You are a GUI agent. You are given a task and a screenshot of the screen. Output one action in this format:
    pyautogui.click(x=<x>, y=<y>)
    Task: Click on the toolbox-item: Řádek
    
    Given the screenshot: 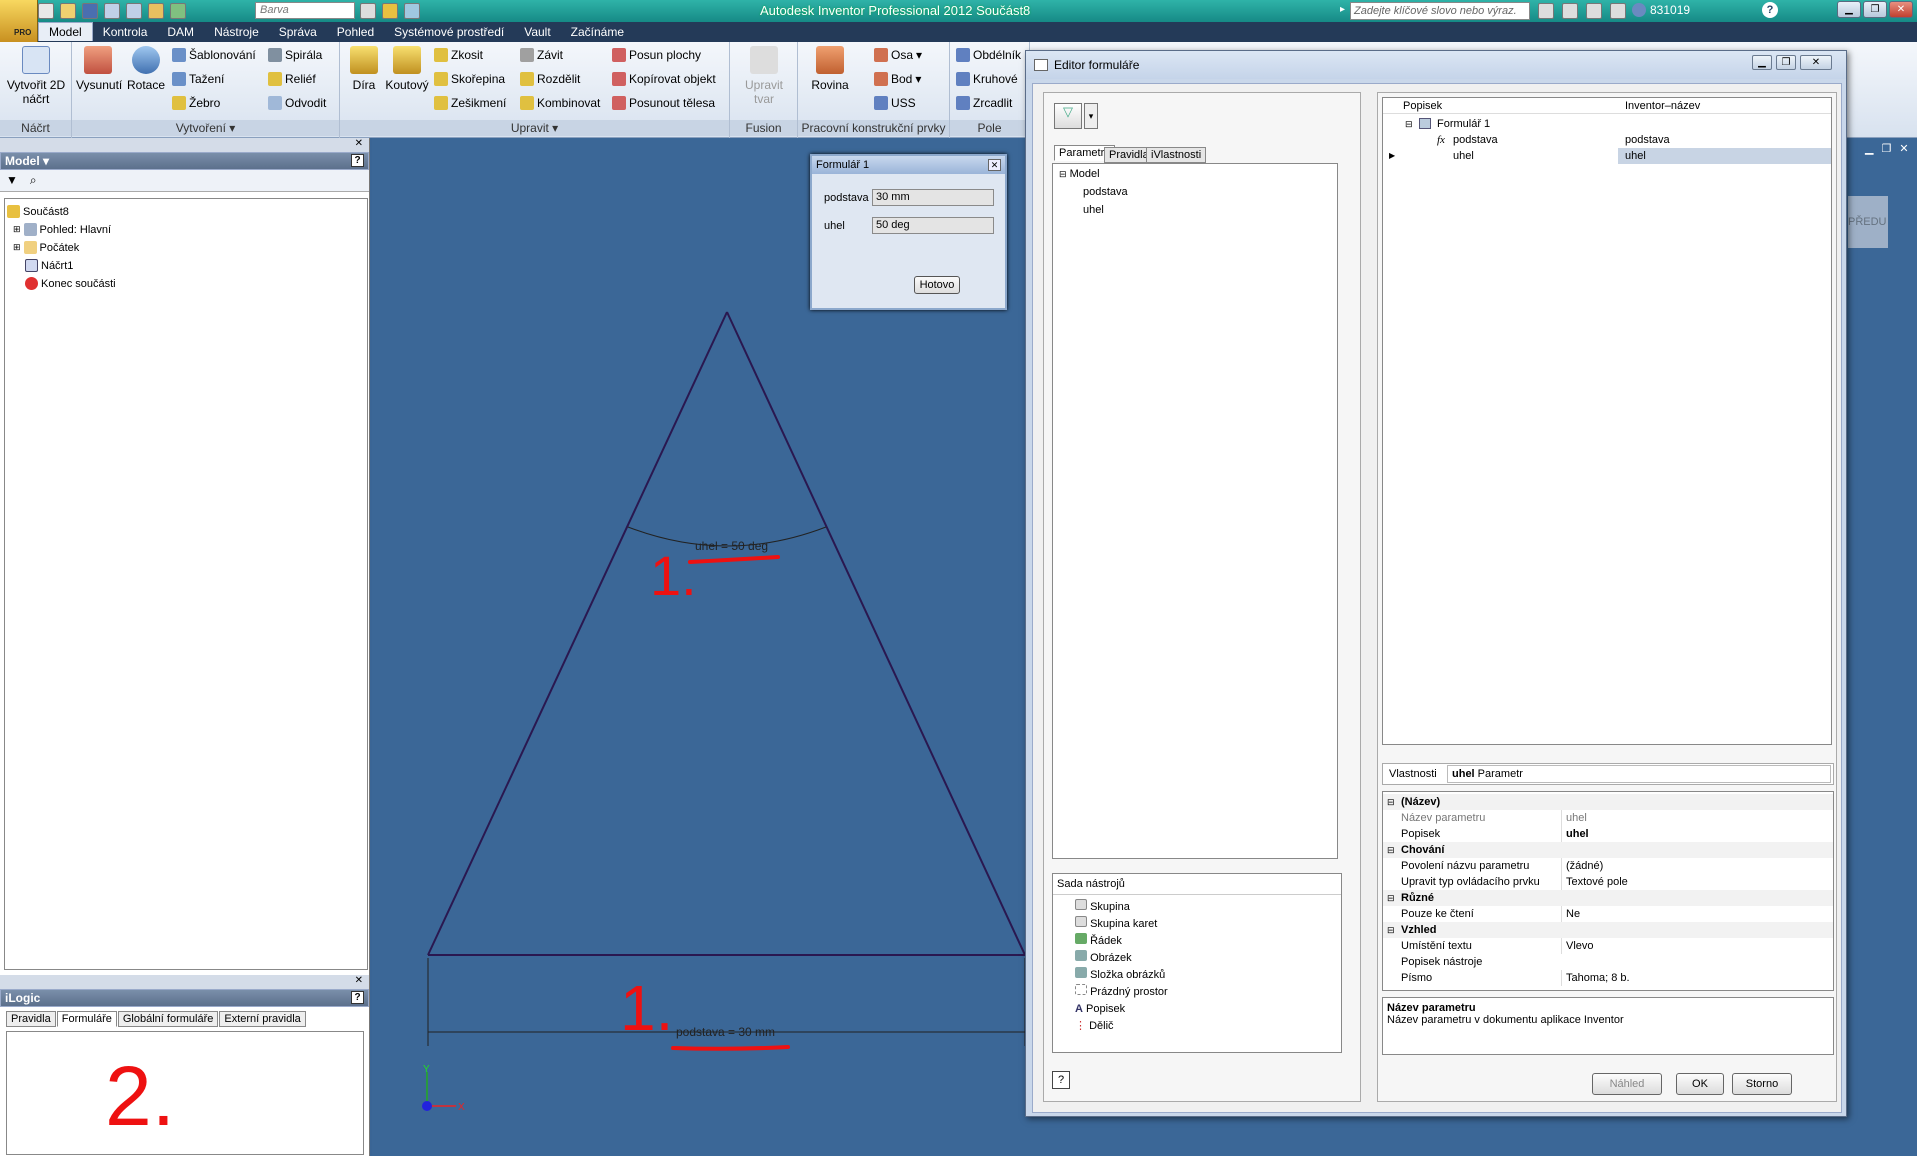 What is the action you would take?
    pyautogui.click(x=1208, y=941)
    